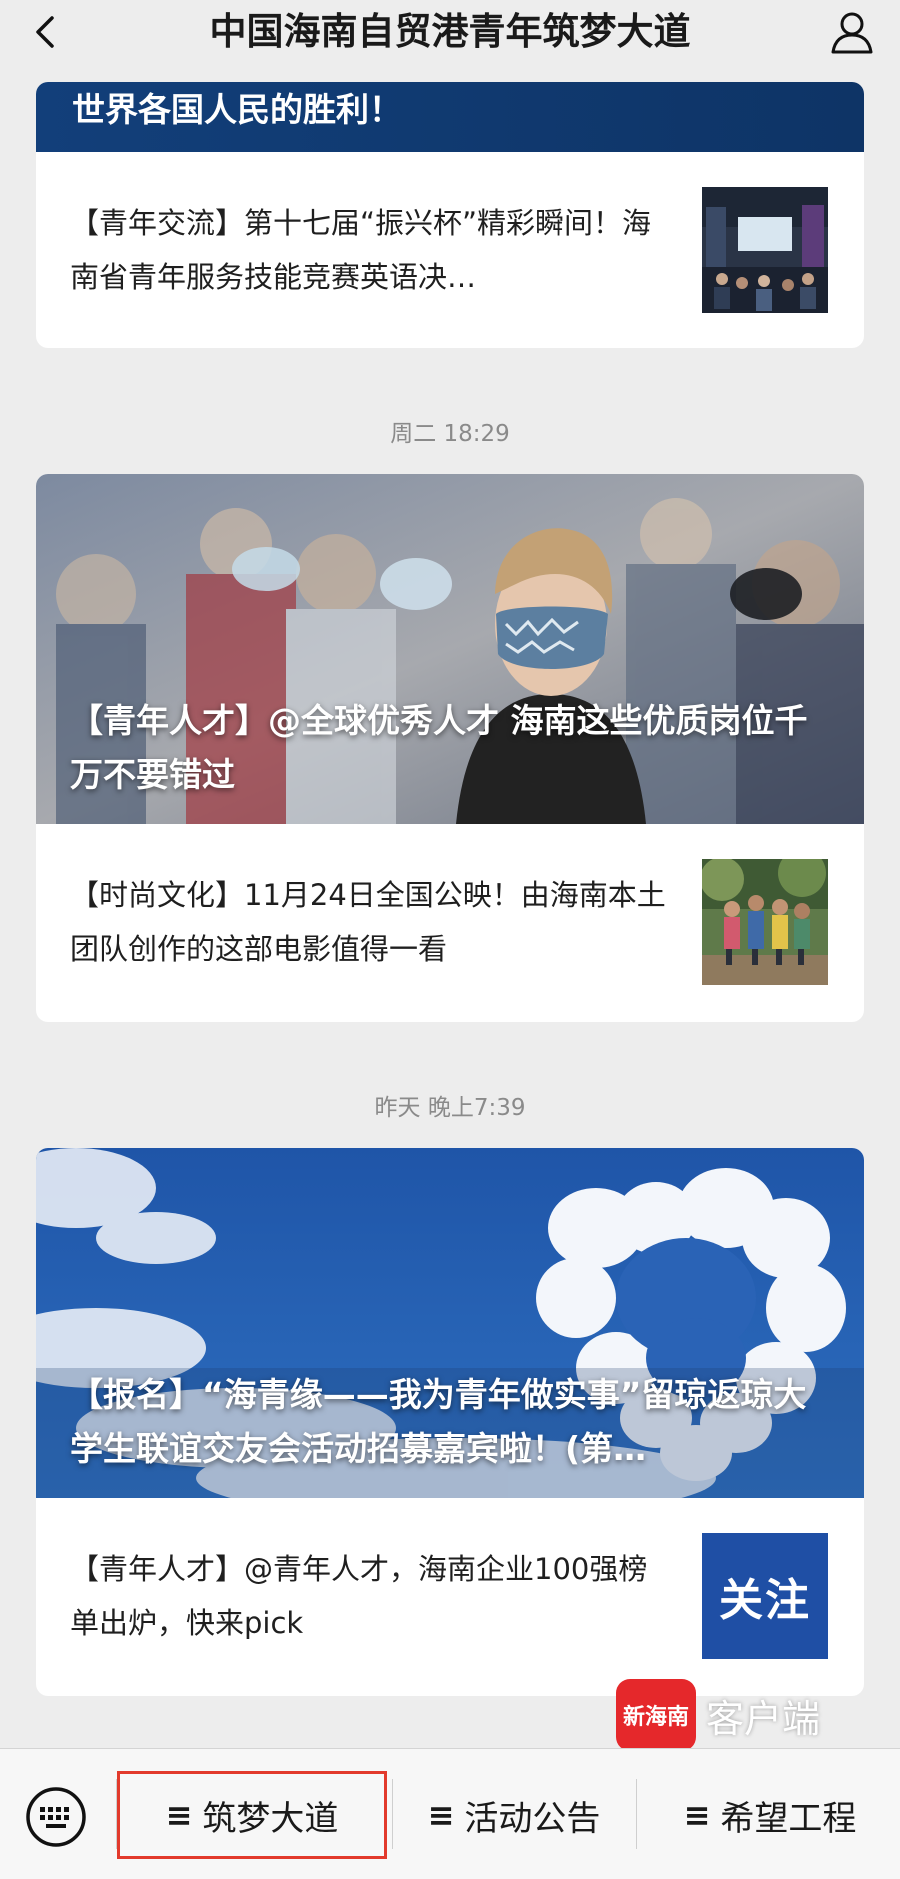  I want to click on menu-item-hope-project: ≡ 希望工程, so click(770, 1815).